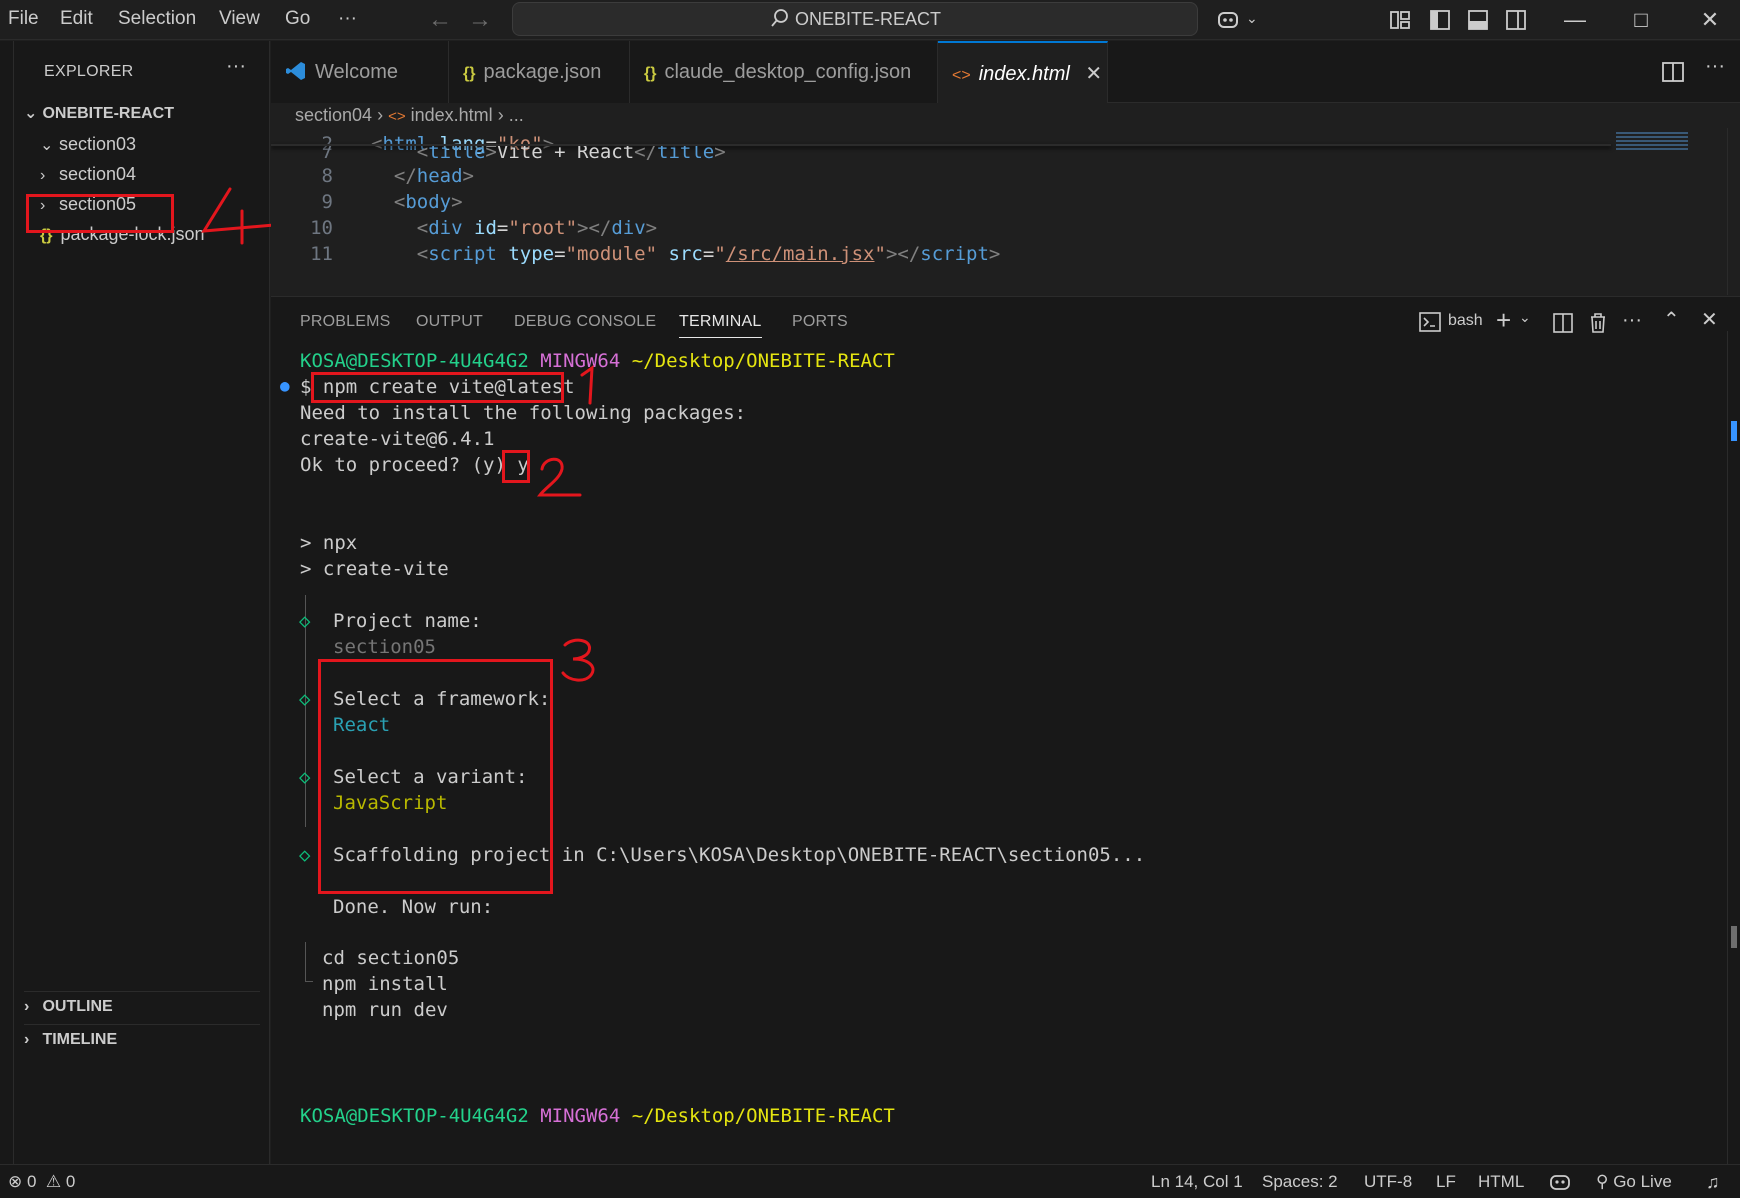 The image size is (1740, 1198). I want to click on breadcrumb-folder: section04, so click(333, 115).